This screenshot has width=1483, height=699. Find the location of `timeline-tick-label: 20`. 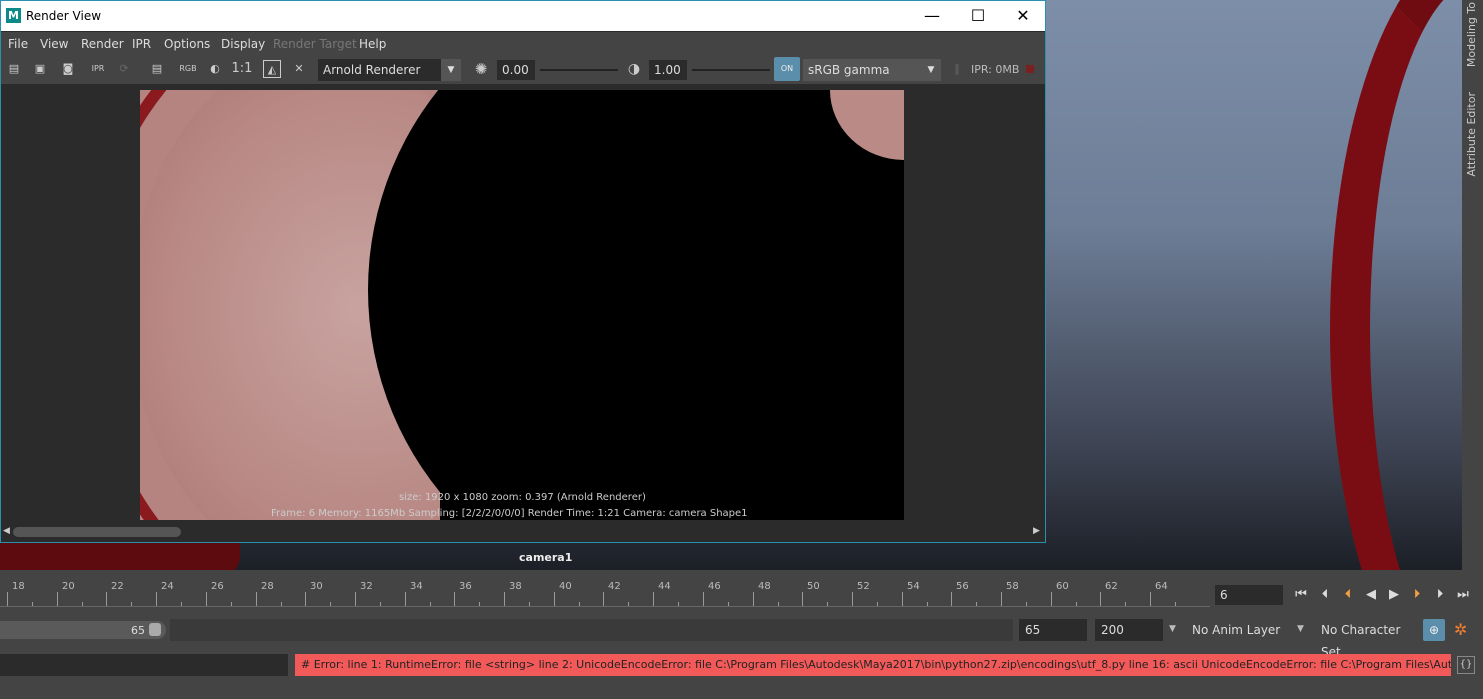

timeline-tick-label: 20 is located at coordinates (68, 586).